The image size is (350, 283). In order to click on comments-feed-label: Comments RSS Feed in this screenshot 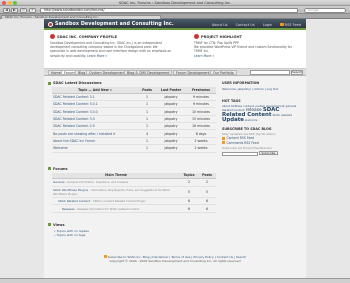, I will do `click(243, 143)`.